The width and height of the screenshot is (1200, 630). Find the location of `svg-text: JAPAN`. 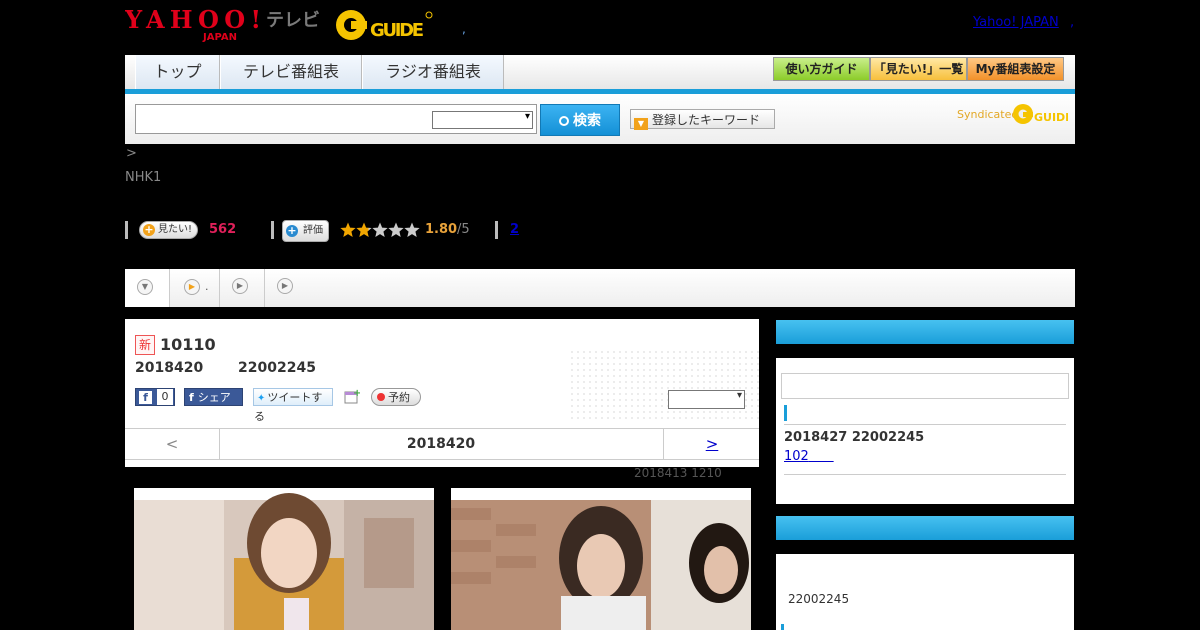

svg-text: JAPAN is located at coordinates (219, 37).